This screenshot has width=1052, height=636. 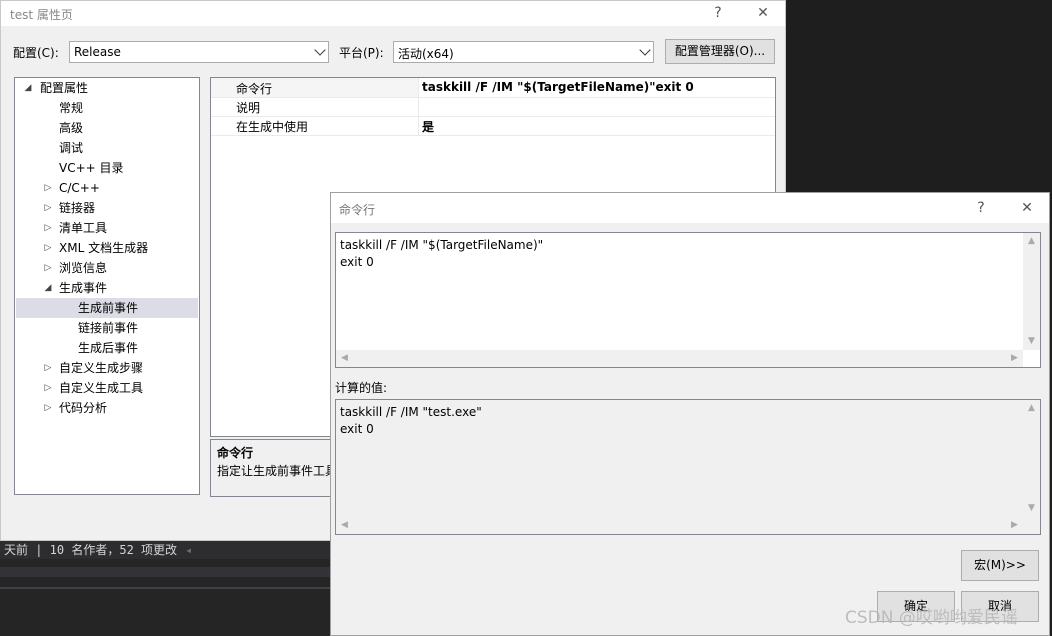 What do you see at coordinates (107, 208) in the screenshot?
I see `tree-item-linker: ▷ 链接器` at bounding box center [107, 208].